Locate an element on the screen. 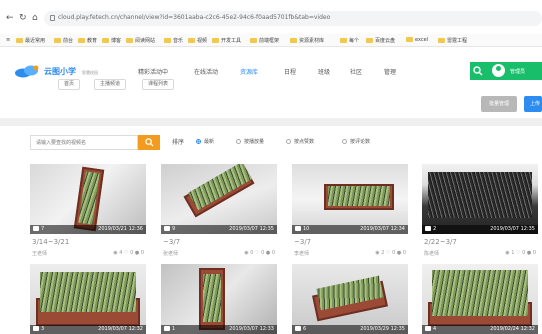 Image resolution: width=542 pixels, height=334 pixels. sort-option: 按点赞数 is located at coordinates (300, 141).